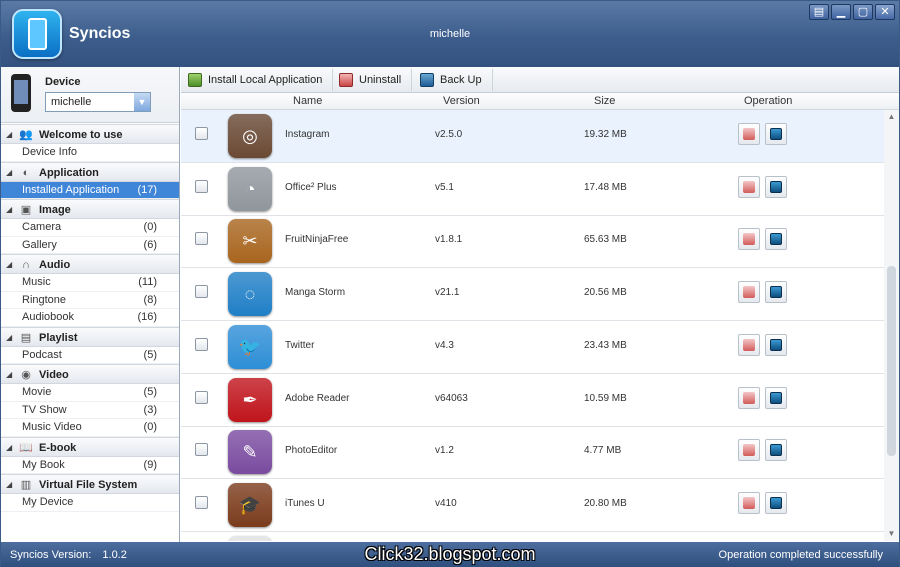 This screenshot has width=900, height=567. What do you see at coordinates (90, 484) in the screenshot?
I see `sidebar-category: ◢ ▥ Virtual File System` at bounding box center [90, 484].